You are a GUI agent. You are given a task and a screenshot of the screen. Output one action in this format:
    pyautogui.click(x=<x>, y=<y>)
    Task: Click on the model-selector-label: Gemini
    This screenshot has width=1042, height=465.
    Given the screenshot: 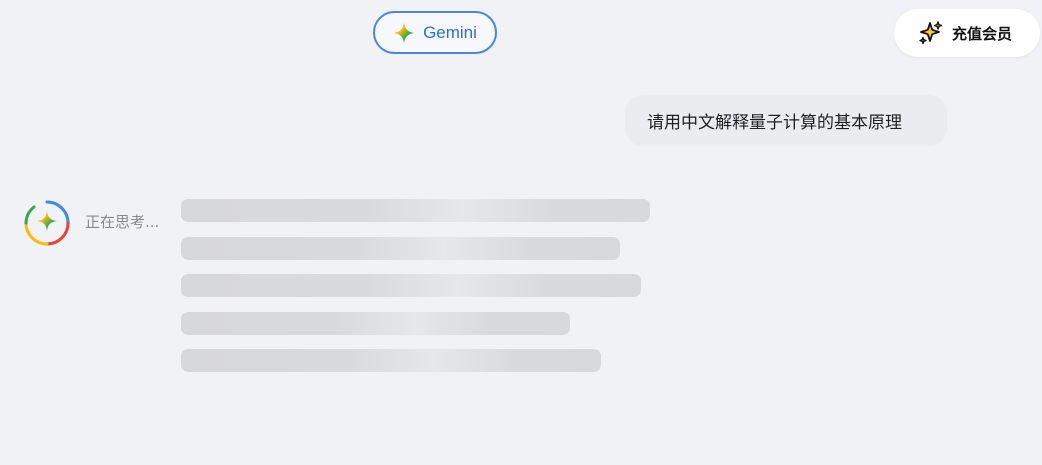 What is the action you would take?
    pyautogui.click(x=450, y=32)
    